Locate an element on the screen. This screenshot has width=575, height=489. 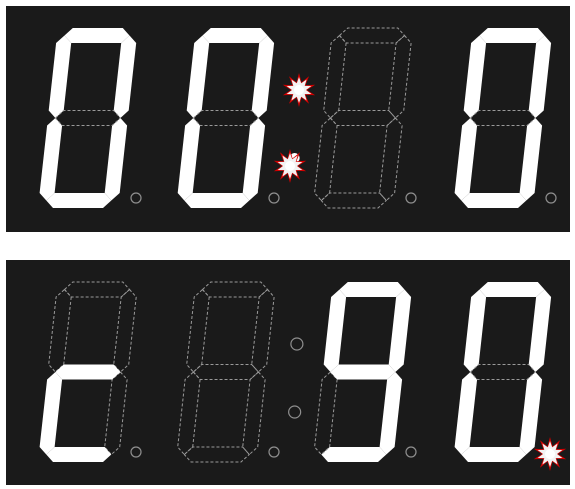
lit-dp-burst-icon-core is located at coordinates (550, 454).